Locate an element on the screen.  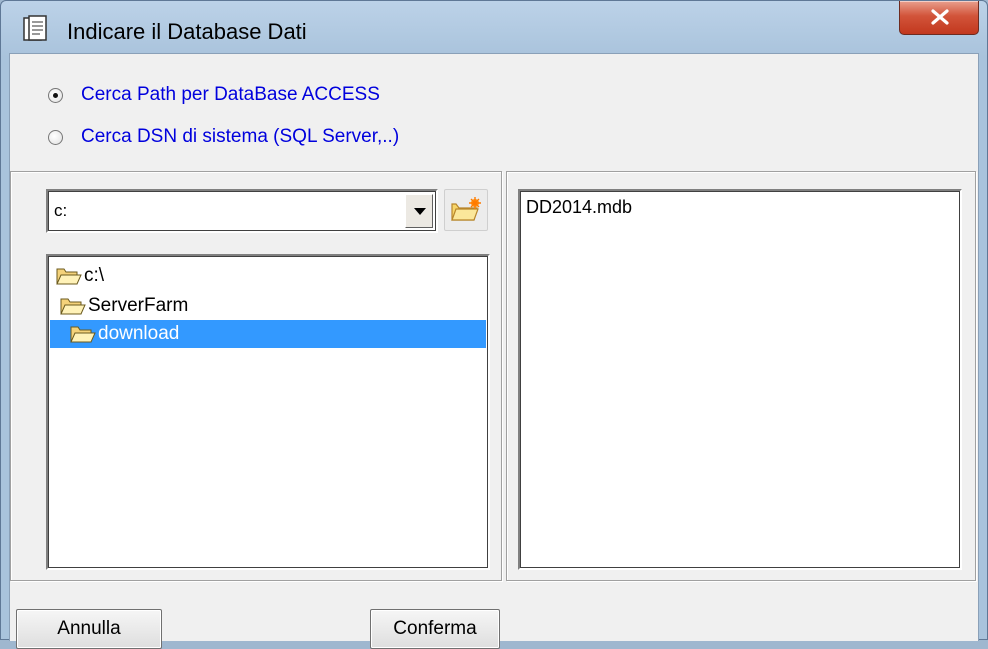
tree-item-label: c:\ is located at coordinates (94, 275).